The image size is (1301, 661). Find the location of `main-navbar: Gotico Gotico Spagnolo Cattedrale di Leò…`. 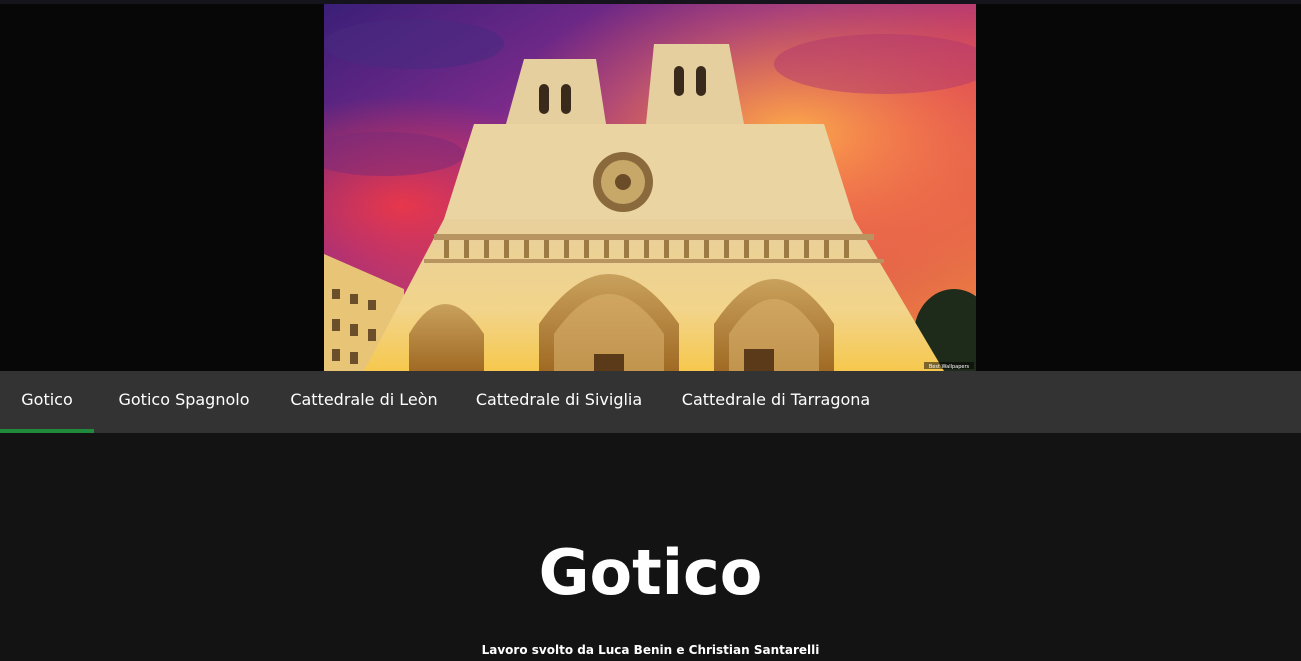

main-navbar: Gotico Gotico Spagnolo Cattedrale di Leò… is located at coordinates (650, 402).